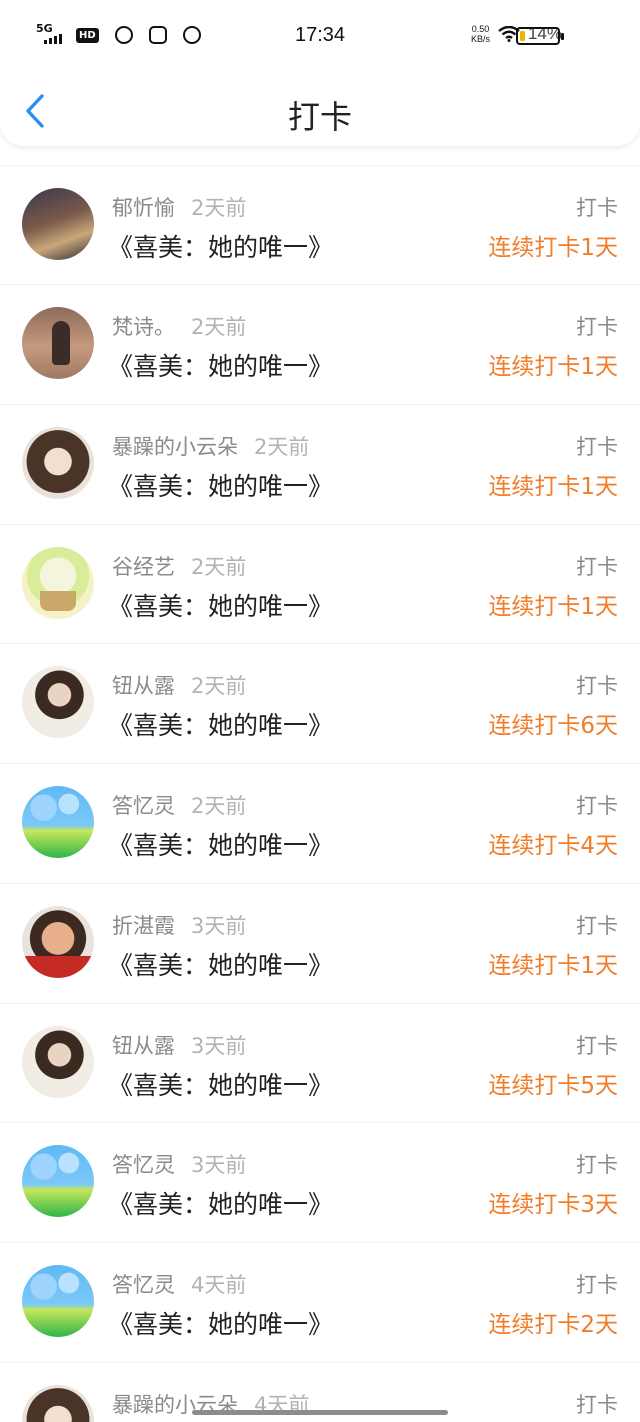 This screenshot has height=1422, width=640. What do you see at coordinates (320, 704) in the screenshot?
I see `checkin-row: 钮从露 2天前 打卡《喜美：她的唯一》 连续打卡6天` at bounding box center [320, 704].